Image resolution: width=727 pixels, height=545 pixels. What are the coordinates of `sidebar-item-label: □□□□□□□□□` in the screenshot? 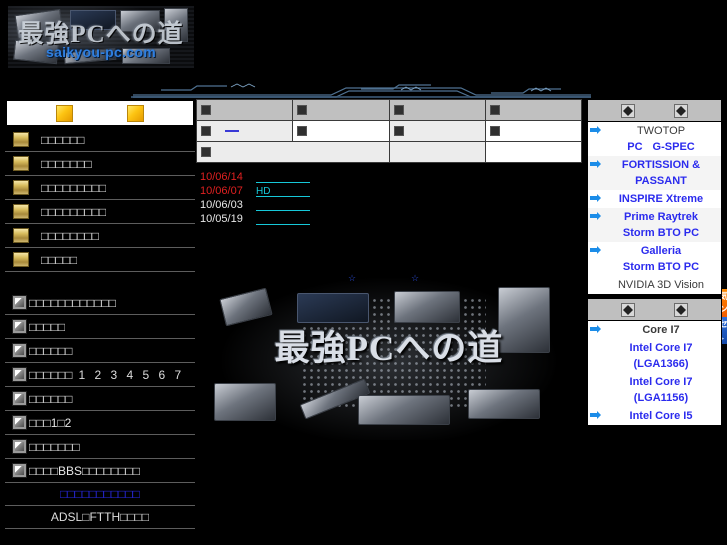 It's located at (74, 211).